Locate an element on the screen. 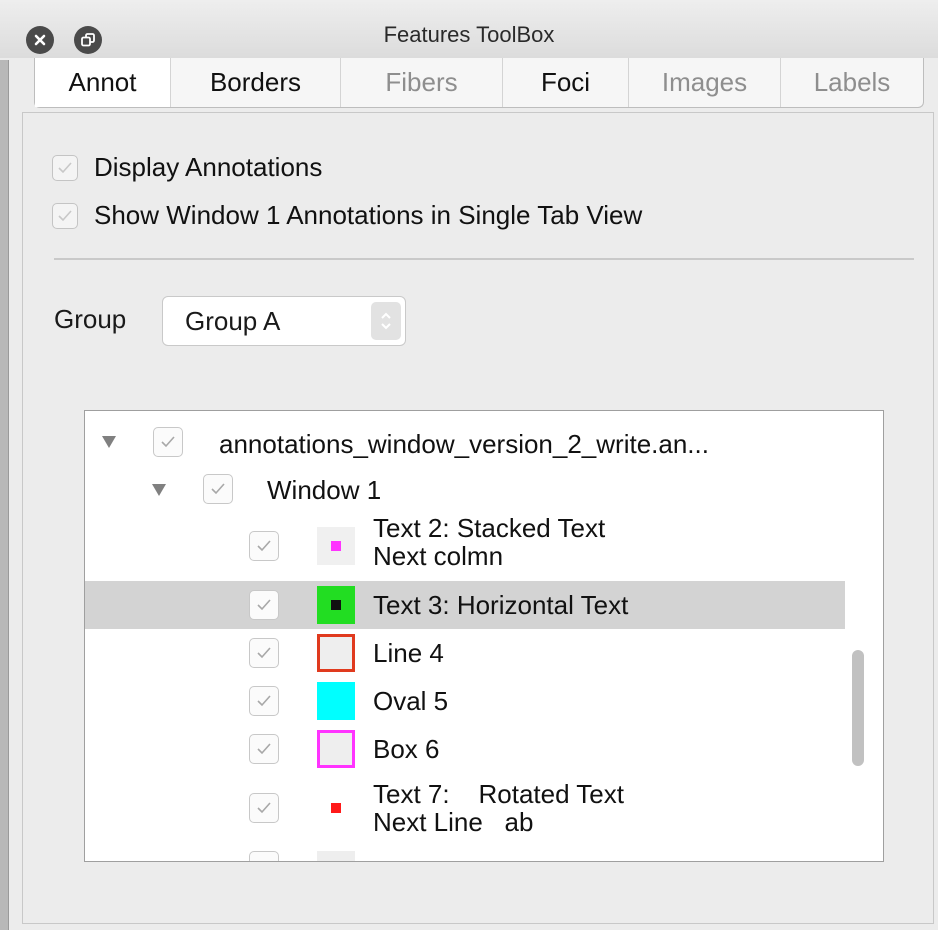  tree-row-annotation: Box 6 is located at coordinates (465, 749).